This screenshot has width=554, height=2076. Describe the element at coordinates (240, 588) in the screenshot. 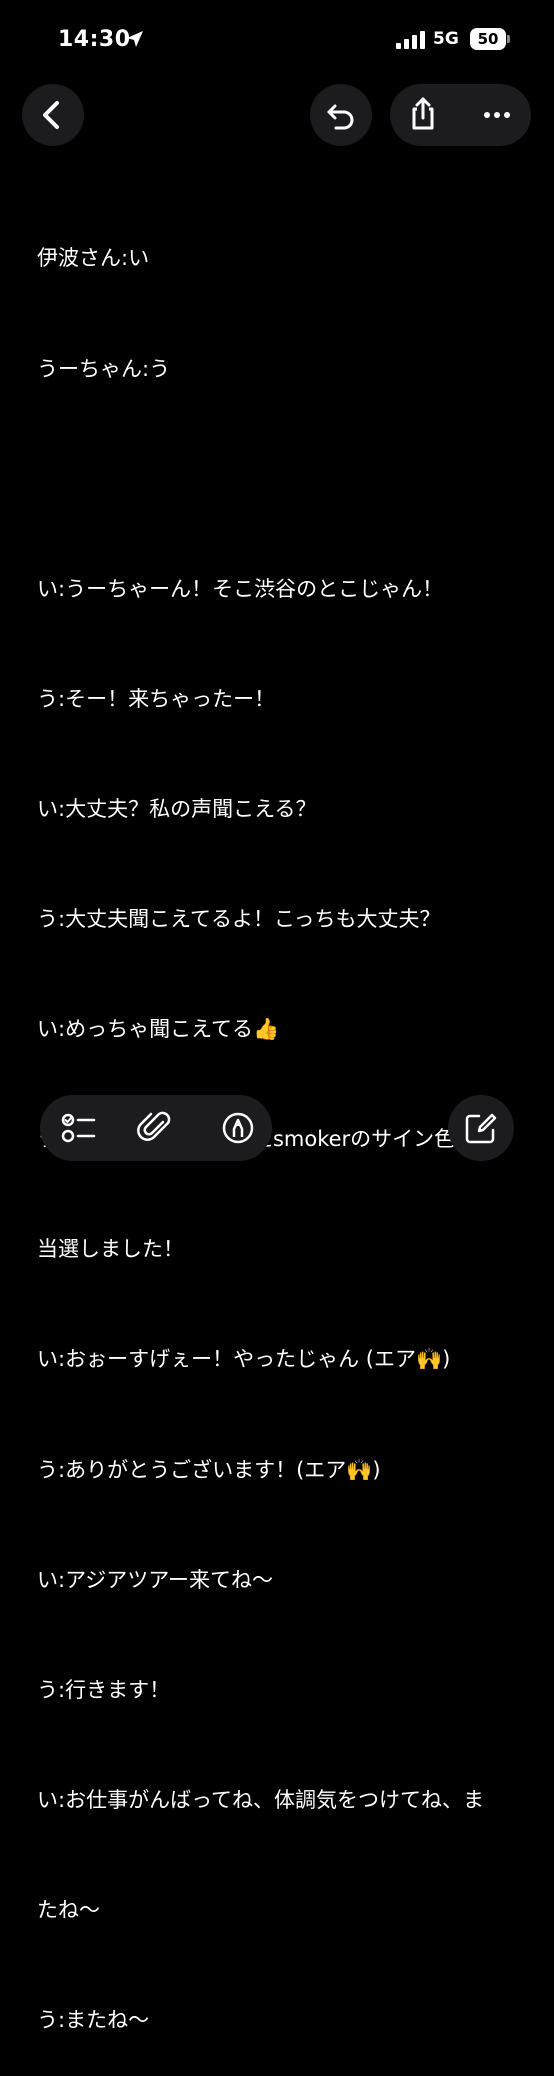

I see `note-line: い:うーちゃーん！そこ渋谷のとこじゃん！` at that location.